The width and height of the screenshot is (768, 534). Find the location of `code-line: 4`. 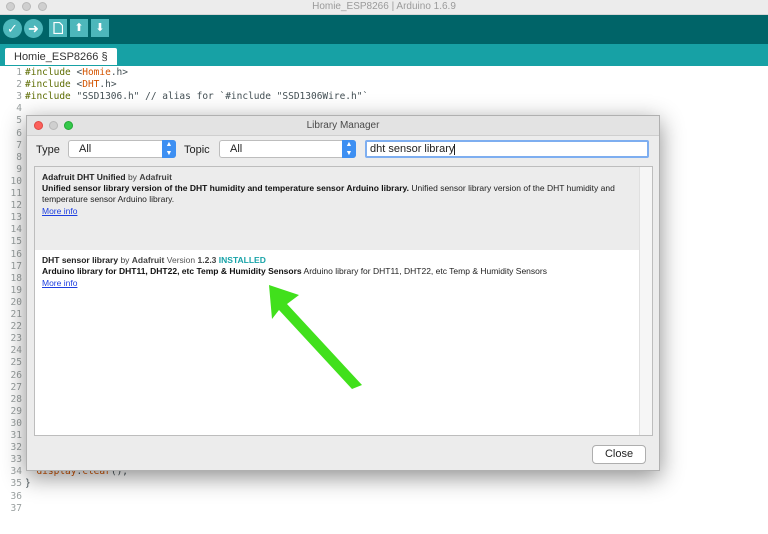

code-line: 4 is located at coordinates (12, 109).